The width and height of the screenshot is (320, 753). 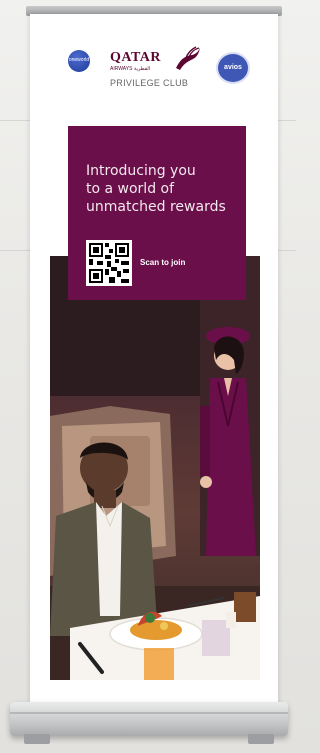 I want to click on airline-subtitle: AIRWAYS القطرية, so click(x=130, y=69).